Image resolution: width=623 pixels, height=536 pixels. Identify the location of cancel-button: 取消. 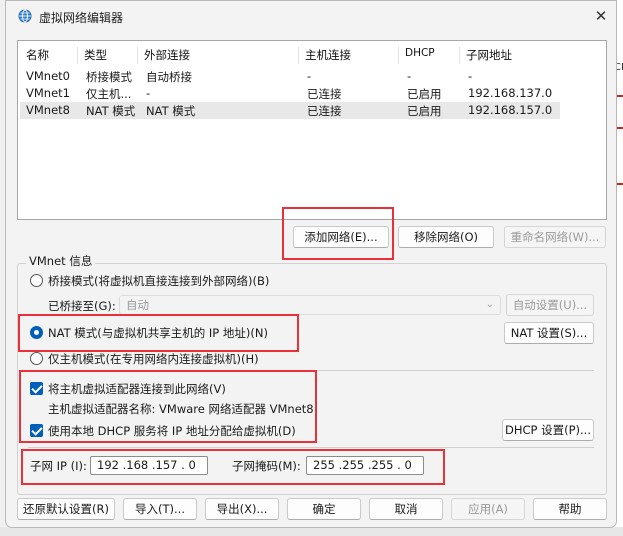
(406, 509).